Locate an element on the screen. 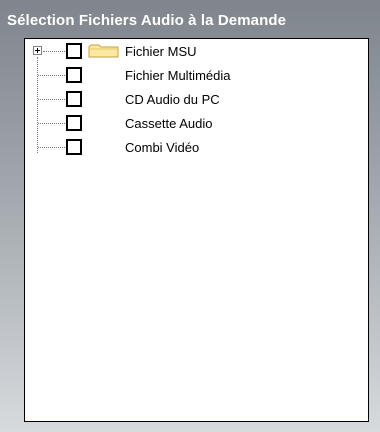 Image resolution: width=380 pixels, height=432 pixels. checkbox-cd-audio is located at coordinates (74, 99).